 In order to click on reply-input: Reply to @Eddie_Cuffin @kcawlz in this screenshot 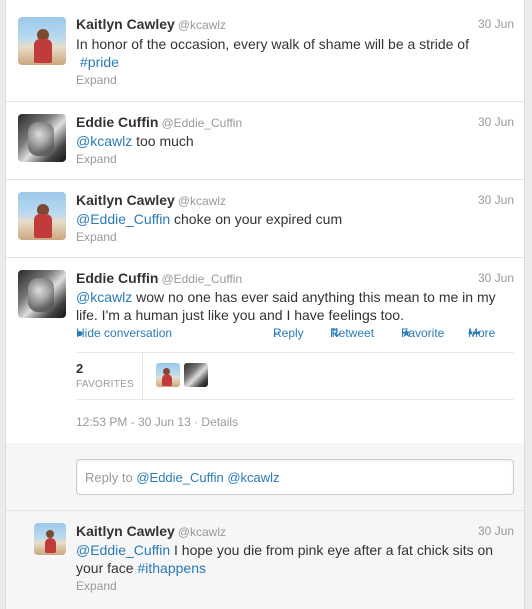, I will do `click(295, 477)`.